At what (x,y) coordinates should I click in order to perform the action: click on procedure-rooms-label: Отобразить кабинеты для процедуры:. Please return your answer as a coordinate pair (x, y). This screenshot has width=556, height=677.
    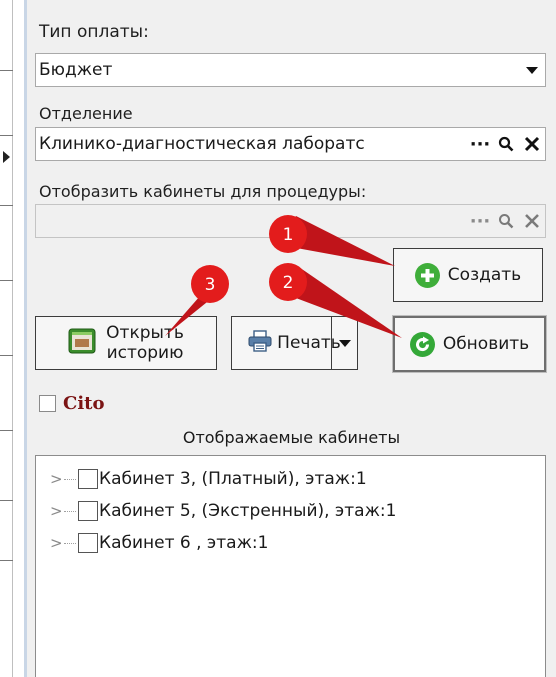
    Looking at the image, I should click on (203, 191).